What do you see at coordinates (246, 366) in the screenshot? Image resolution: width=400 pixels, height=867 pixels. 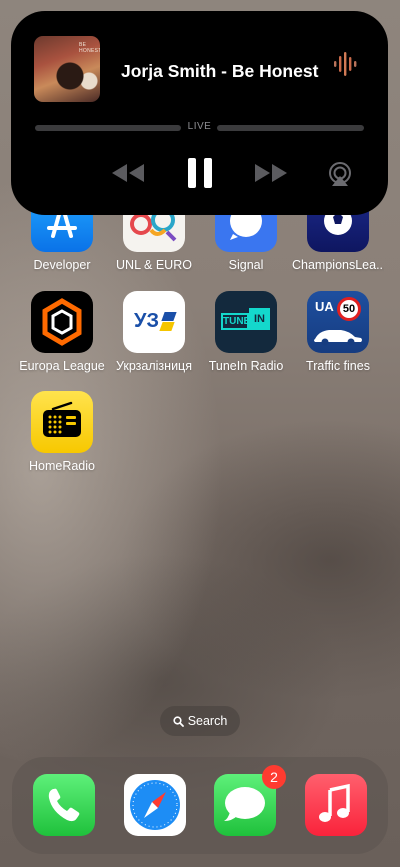 I see `app-label: TuneIn Radio` at bounding box center [246, 366].